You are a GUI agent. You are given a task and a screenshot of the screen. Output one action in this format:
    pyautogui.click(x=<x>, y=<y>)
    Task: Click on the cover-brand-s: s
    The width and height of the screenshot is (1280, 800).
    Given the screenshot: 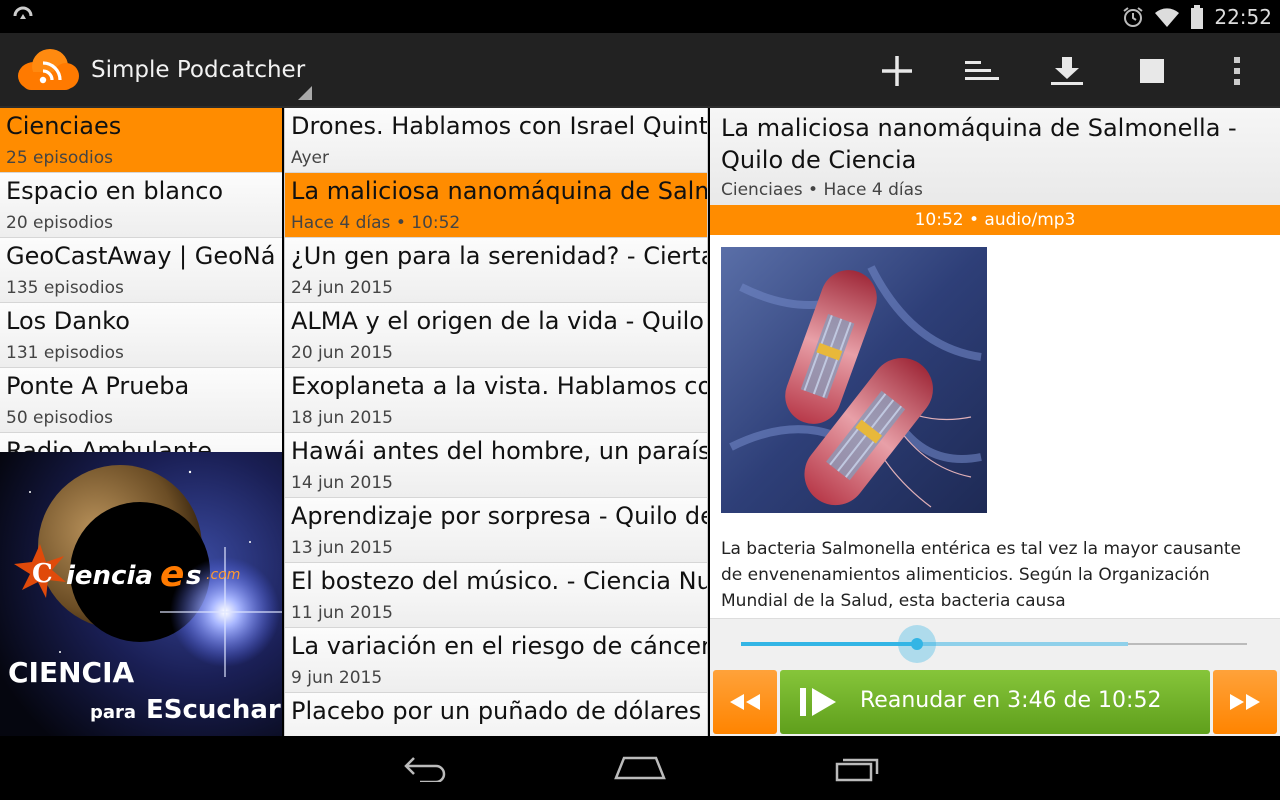 What is the action you would take?
    pyautogui.click(x=193, y=576)
    